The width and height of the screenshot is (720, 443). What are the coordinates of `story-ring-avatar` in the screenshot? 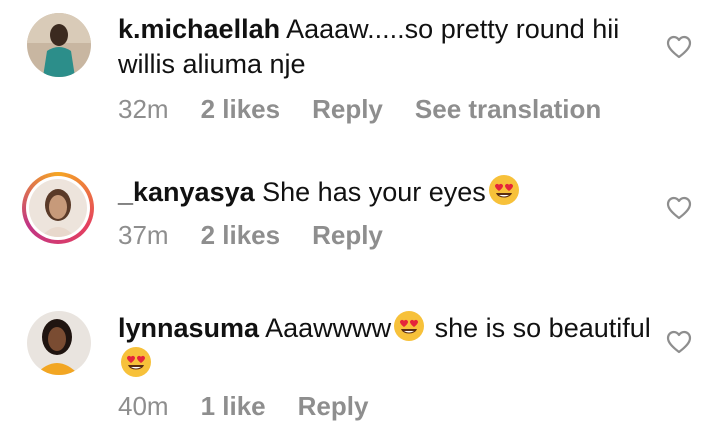 It's located at (58, 208).